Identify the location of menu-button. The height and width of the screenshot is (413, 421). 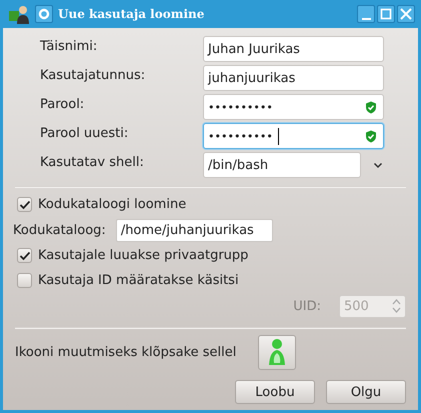
(44, 14).